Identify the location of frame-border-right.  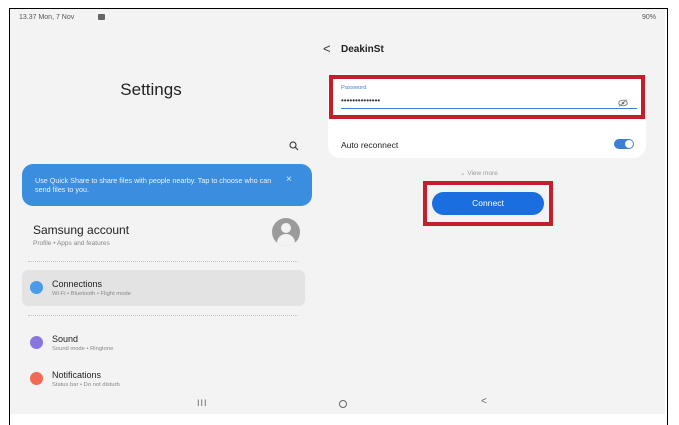
(667, 216).